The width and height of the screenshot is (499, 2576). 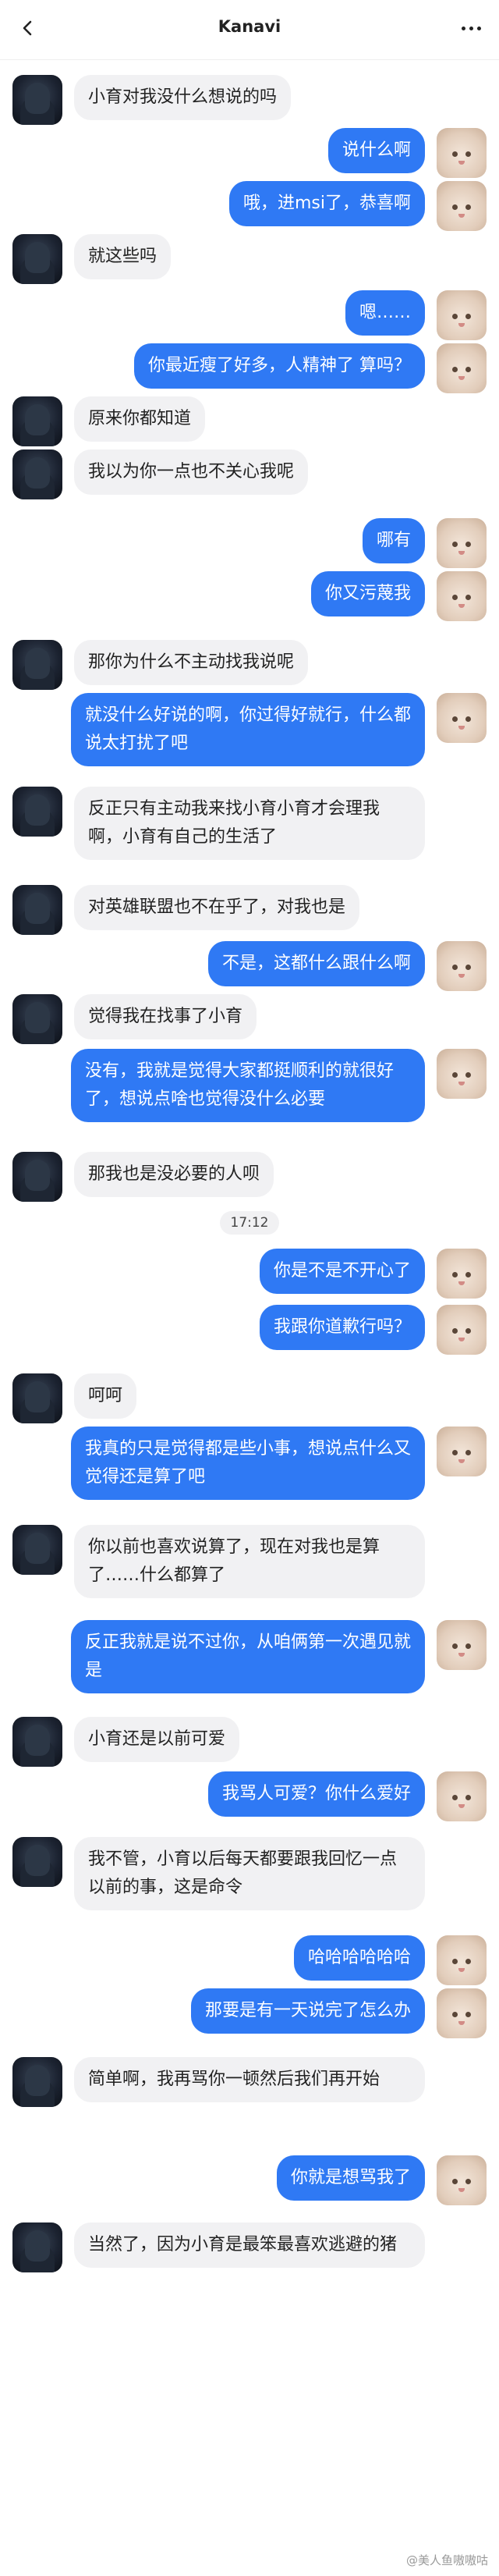 I want to click on message-bubble: 你又污蔑我, so click(x=367, y=593).